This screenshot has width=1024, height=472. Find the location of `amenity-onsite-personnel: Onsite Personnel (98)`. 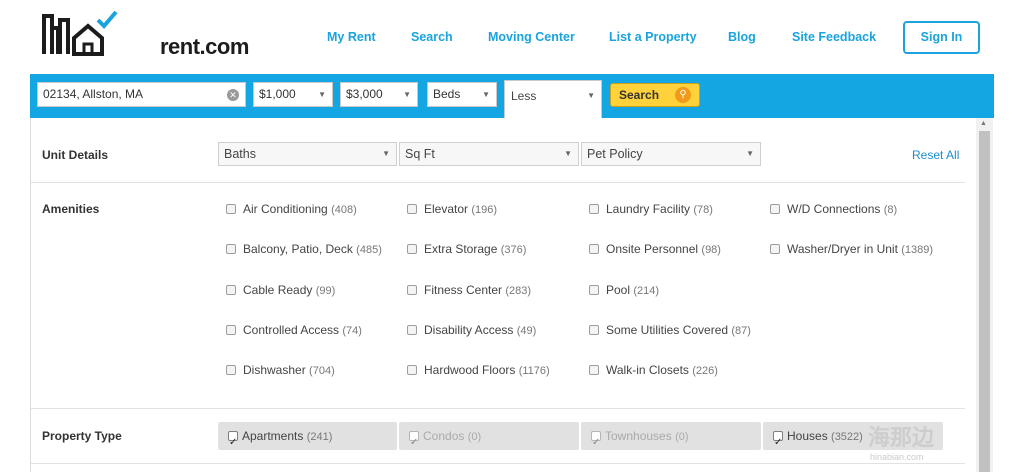

amenity-onsite-personnel: Onsite Personnel (98) is located at coordinates (655, 249).